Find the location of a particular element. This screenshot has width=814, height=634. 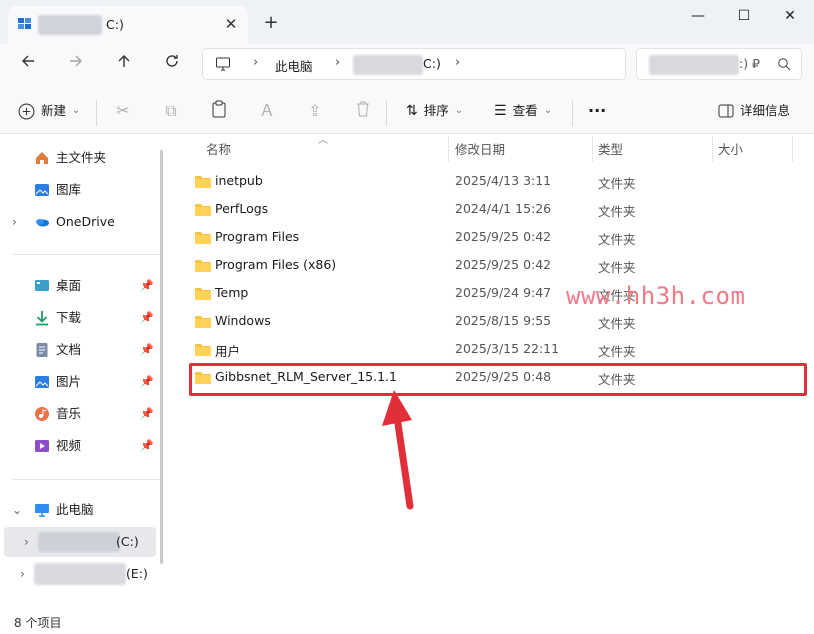

gallery-icon is located at coordinates (42, 190).